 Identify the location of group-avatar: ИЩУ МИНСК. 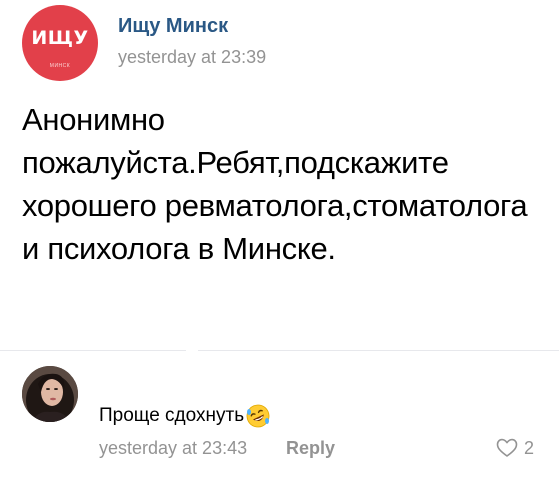
(60, 43).